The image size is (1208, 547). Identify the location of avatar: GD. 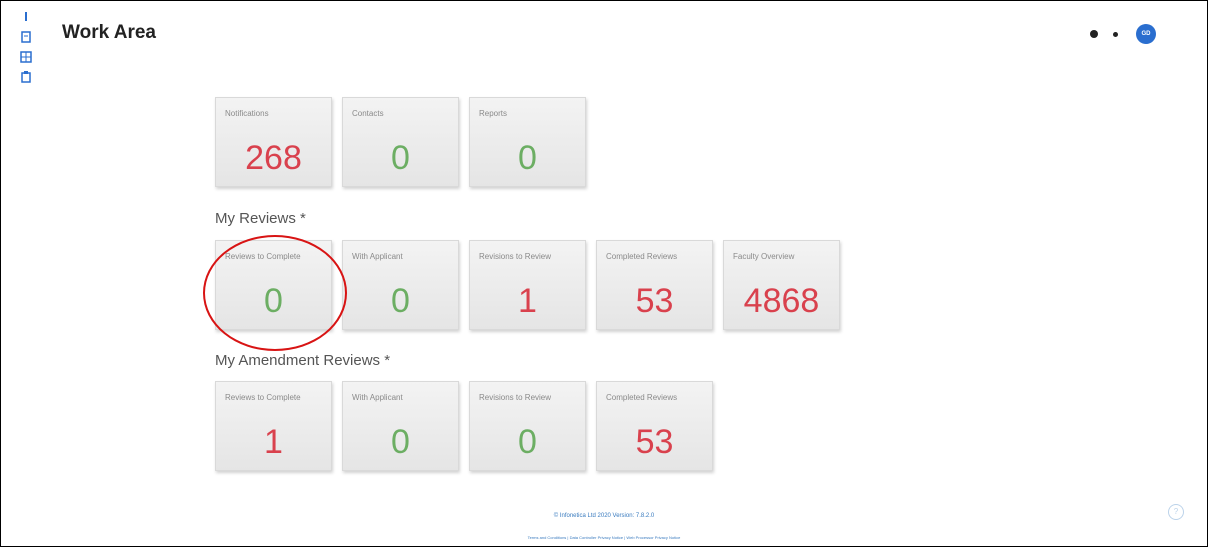
(1146, 34).